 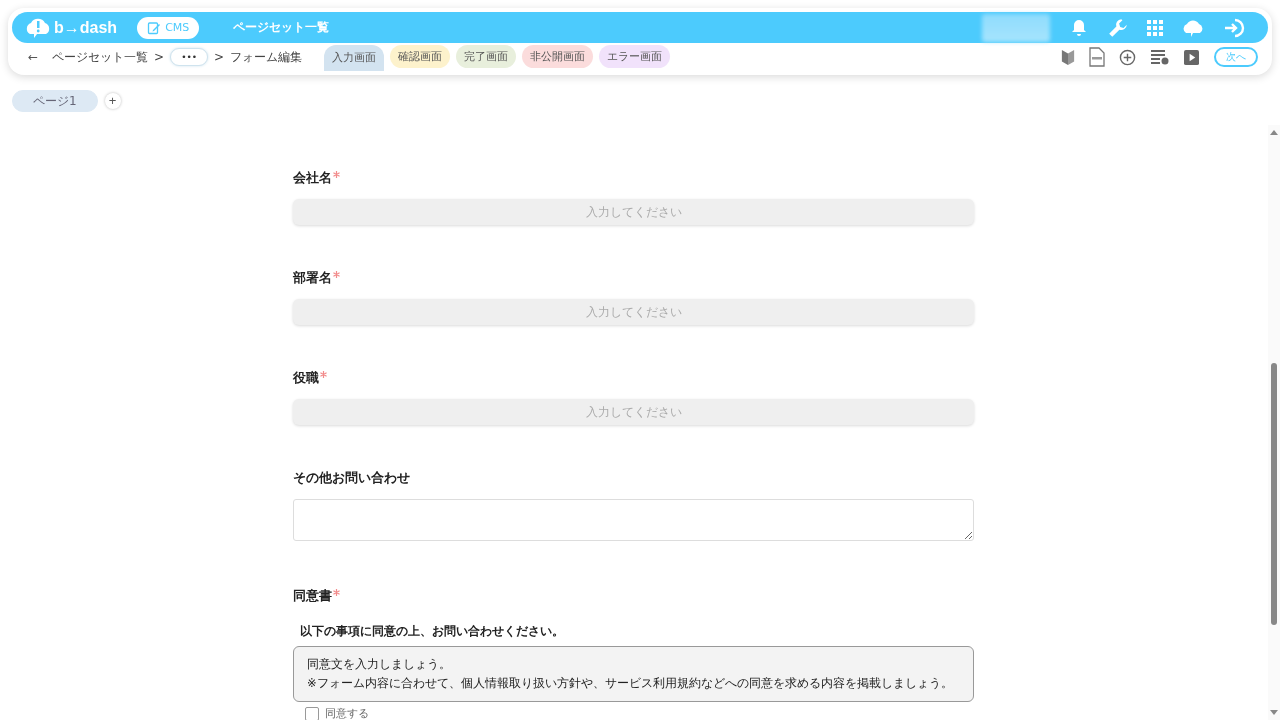 What do you see at coordinates (347, 713) in the screenshot?
I see `checkbox-label: 同意する` at bounding box center [347, 713].